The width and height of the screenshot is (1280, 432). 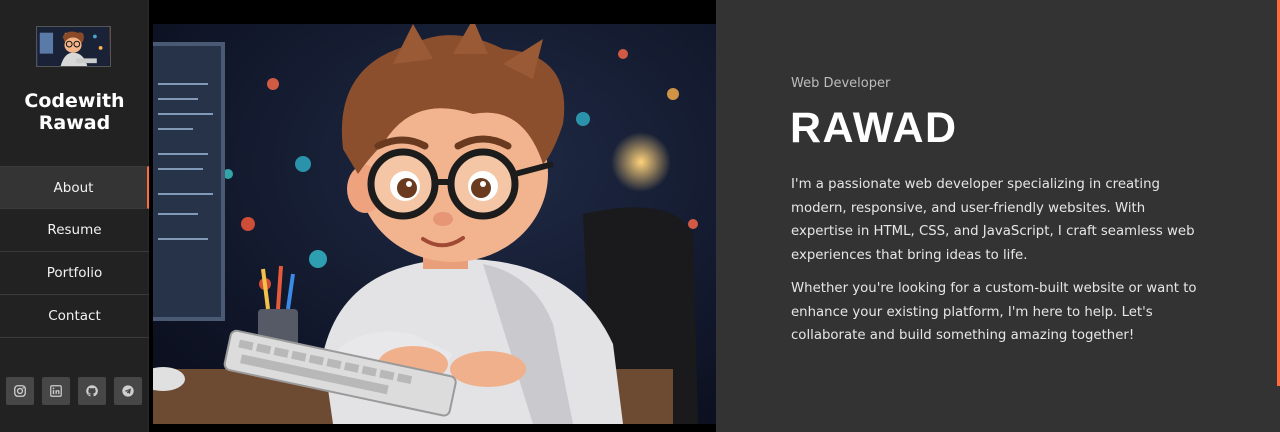 I want to click on linkedin-icon, so click(x=56, y=391).